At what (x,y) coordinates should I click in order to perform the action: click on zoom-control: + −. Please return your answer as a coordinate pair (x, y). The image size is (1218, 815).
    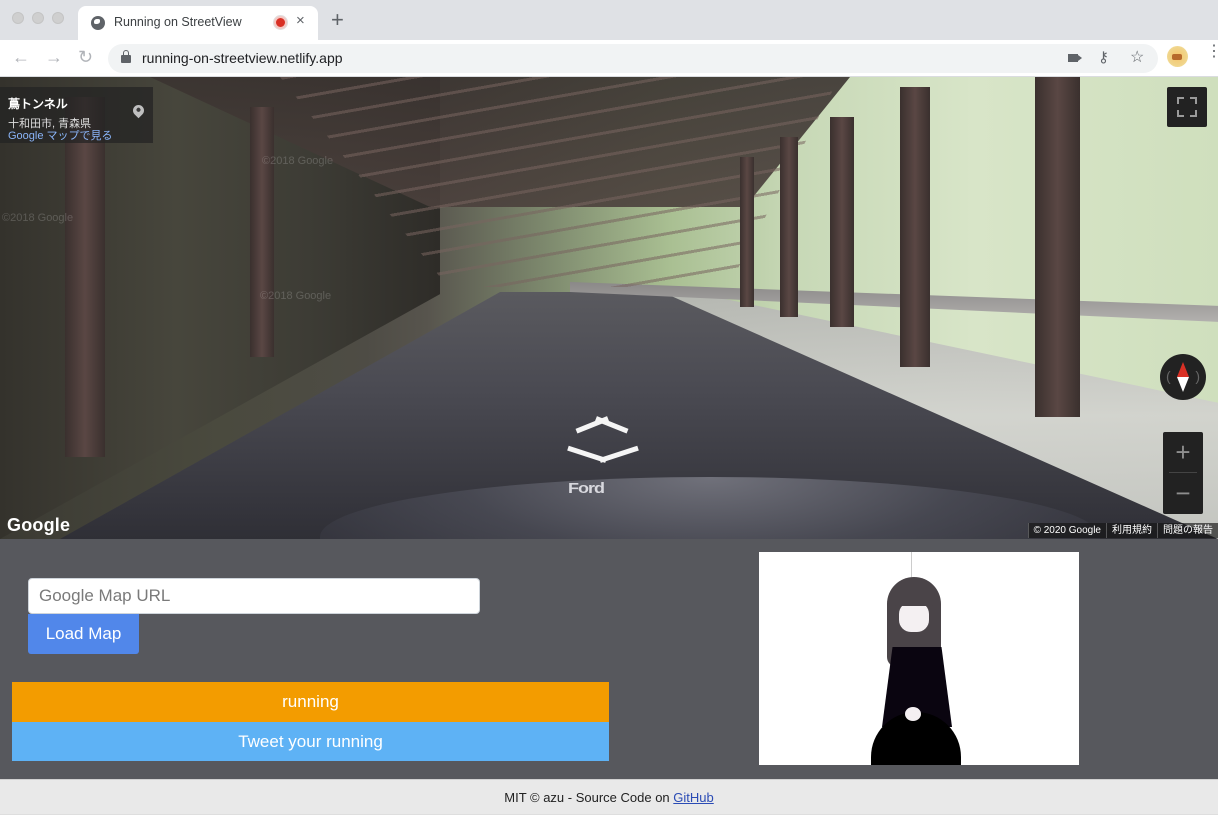
    Looking at the image, I should click on (1183, 473).